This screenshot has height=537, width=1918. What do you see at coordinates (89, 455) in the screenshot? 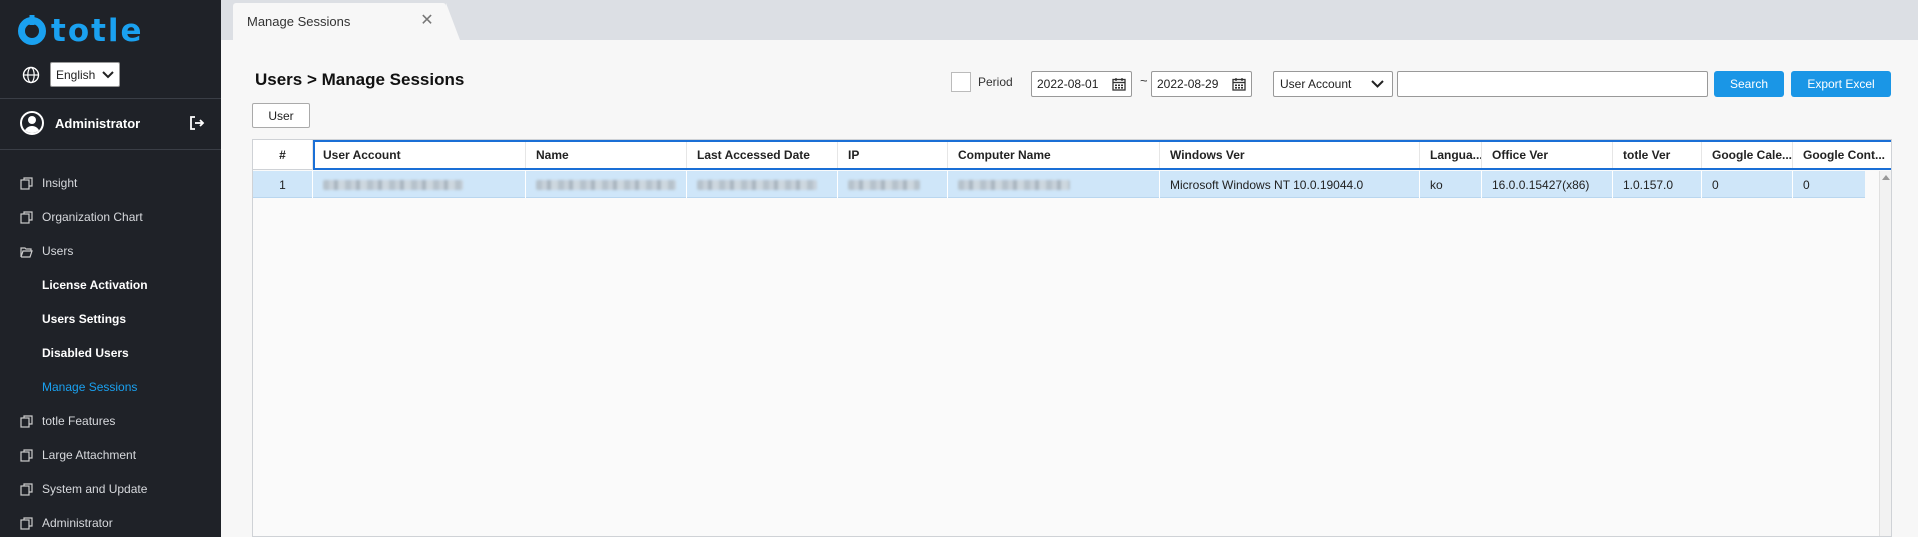
I see `sidebar-item-label: Large Attachment` at bounding box center [89, 455].